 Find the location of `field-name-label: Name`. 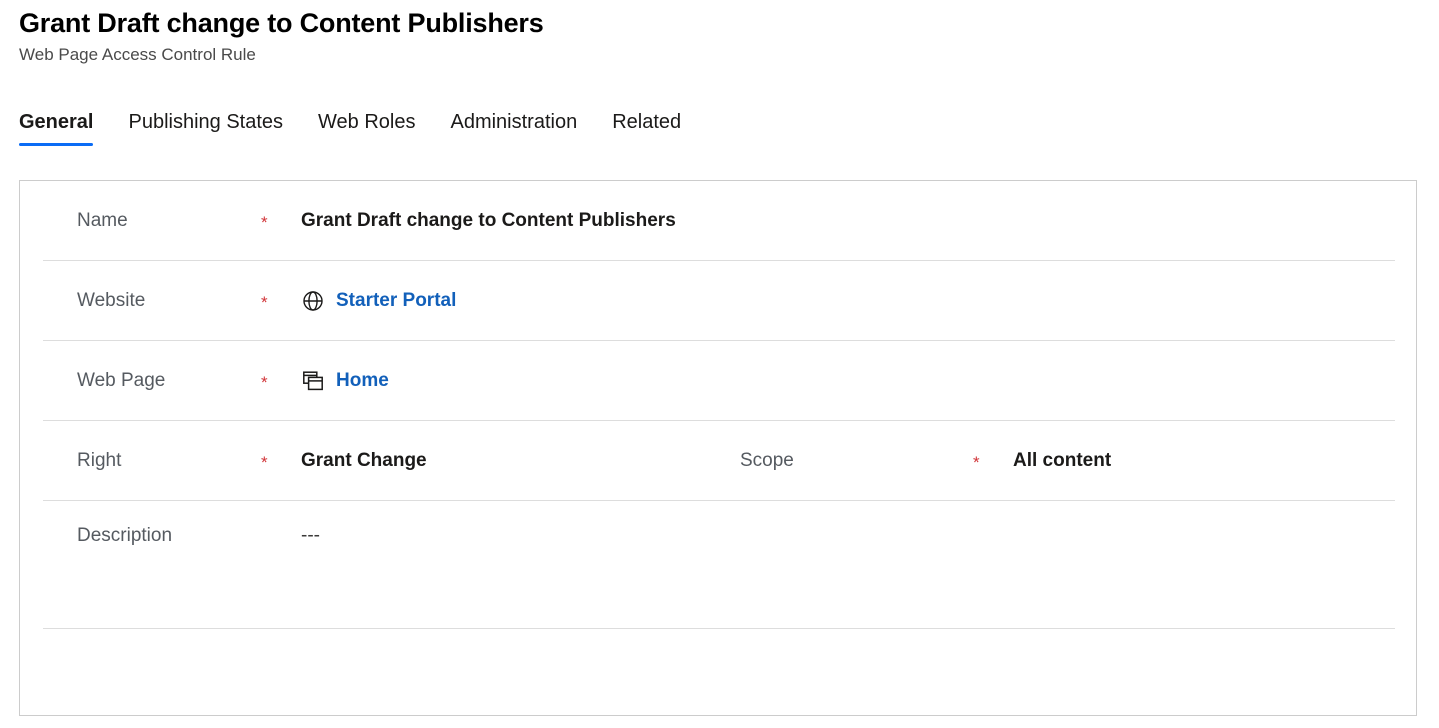

field-name-label: Name is located at coordinates (102, 220).